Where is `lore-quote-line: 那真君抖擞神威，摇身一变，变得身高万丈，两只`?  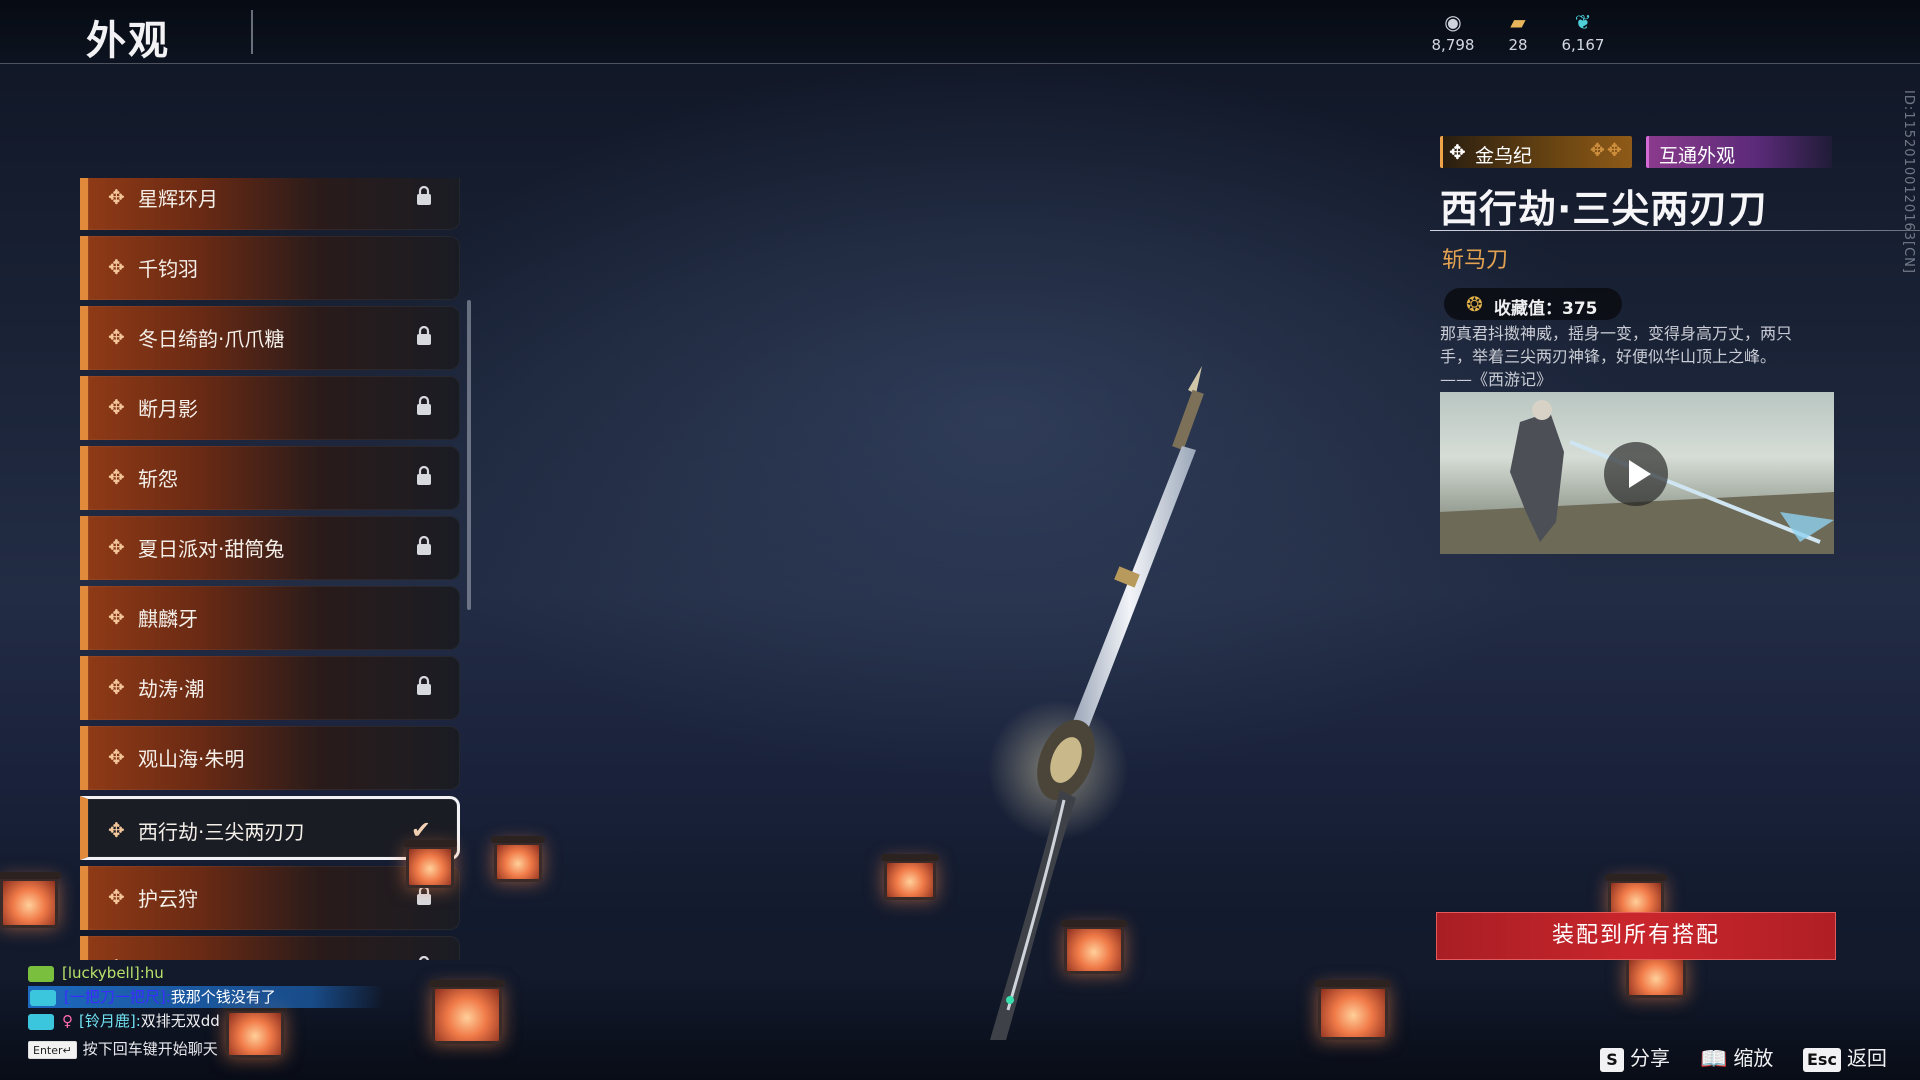
lore-quote-line: 那真君抖擞神威，摇身一变，变得身高万丈，两只 is located at coordinates (1616, 333).